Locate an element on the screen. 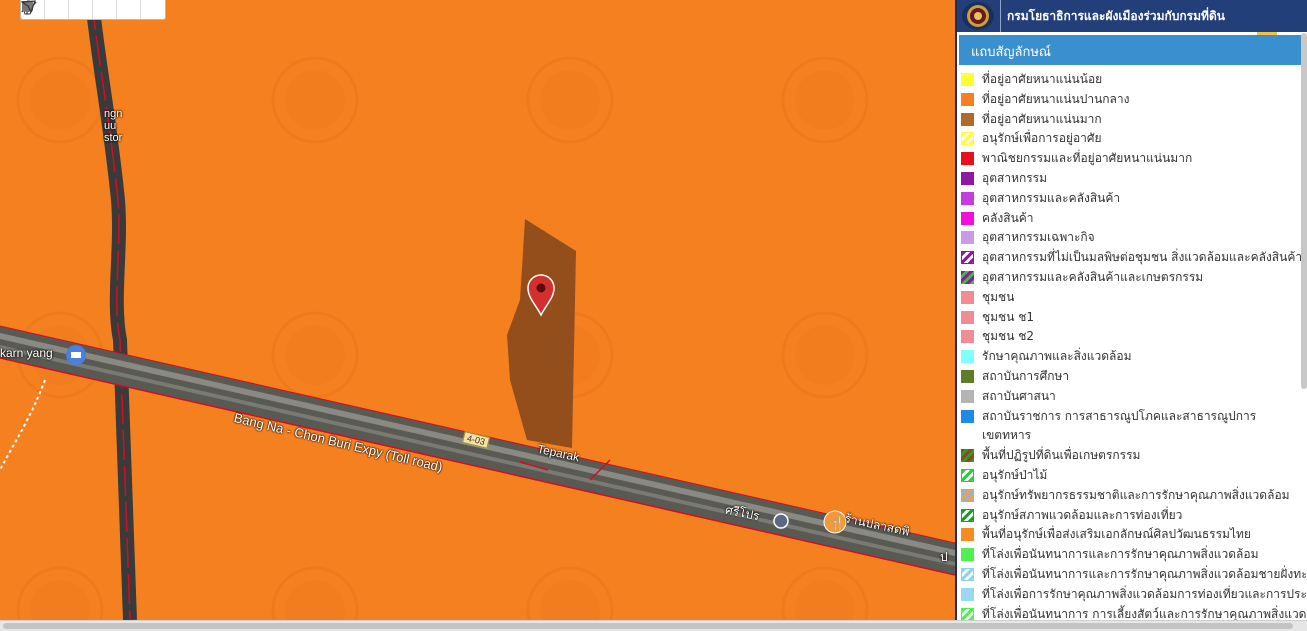  poi-label-top: ngn uu stor is located at coordinates (113, 126).